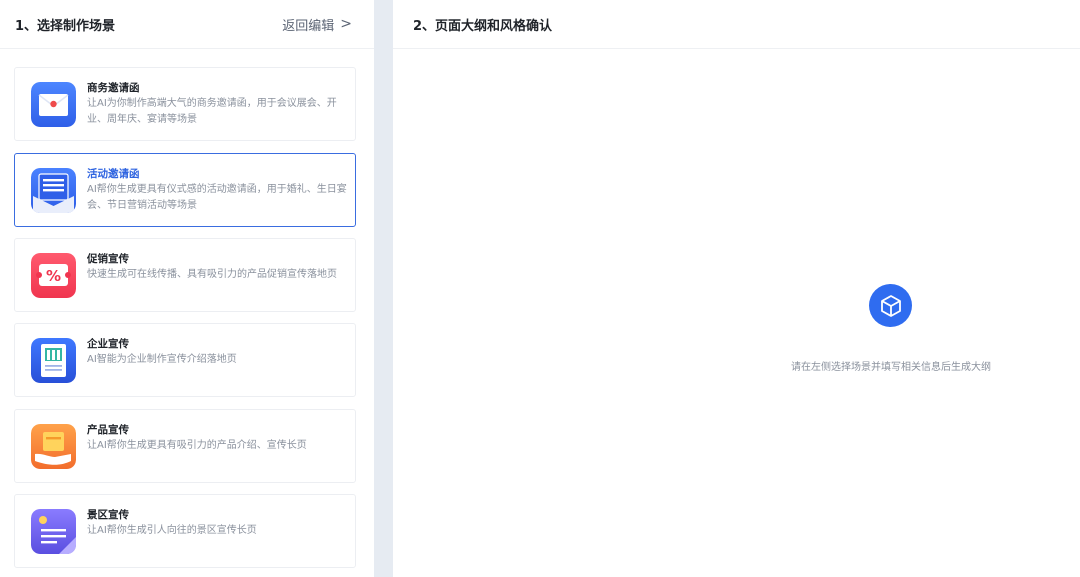 The width and height of the screenshot is (1080, 577). Describe the element at coordinates (65, 24) in the screenshot. I see `scene-panel-title: 1、选择制作场景` at that location.